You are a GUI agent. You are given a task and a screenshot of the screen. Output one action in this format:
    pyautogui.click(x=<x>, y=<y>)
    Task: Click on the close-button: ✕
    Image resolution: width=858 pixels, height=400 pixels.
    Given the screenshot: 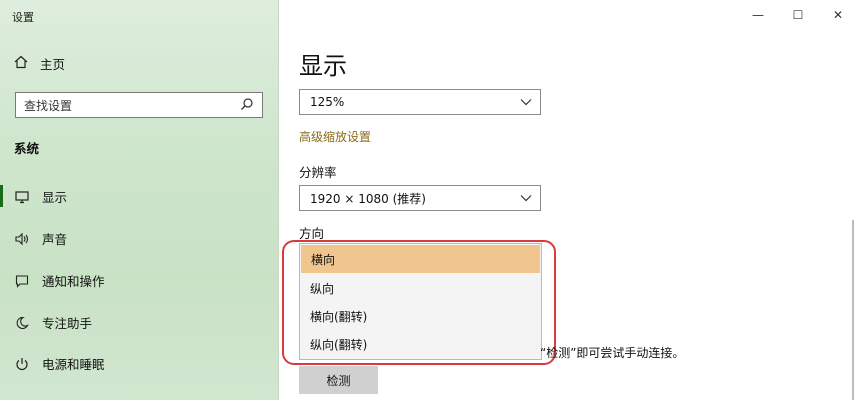 What is the action you would take?
    pyautogui.click(x=838, y=15)
    